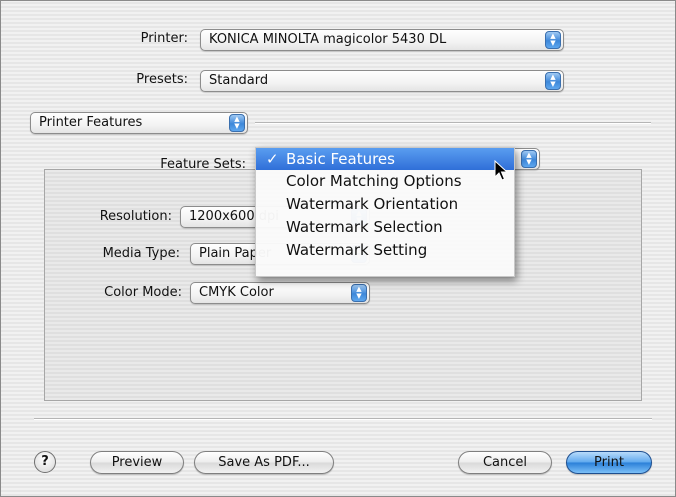 The width and height of the screenshot is (676, 497). What do you see at coordinates (141, 253) in the screenshot?
I see `media-type-label: Media Type:` at bounding box center [141, 253].